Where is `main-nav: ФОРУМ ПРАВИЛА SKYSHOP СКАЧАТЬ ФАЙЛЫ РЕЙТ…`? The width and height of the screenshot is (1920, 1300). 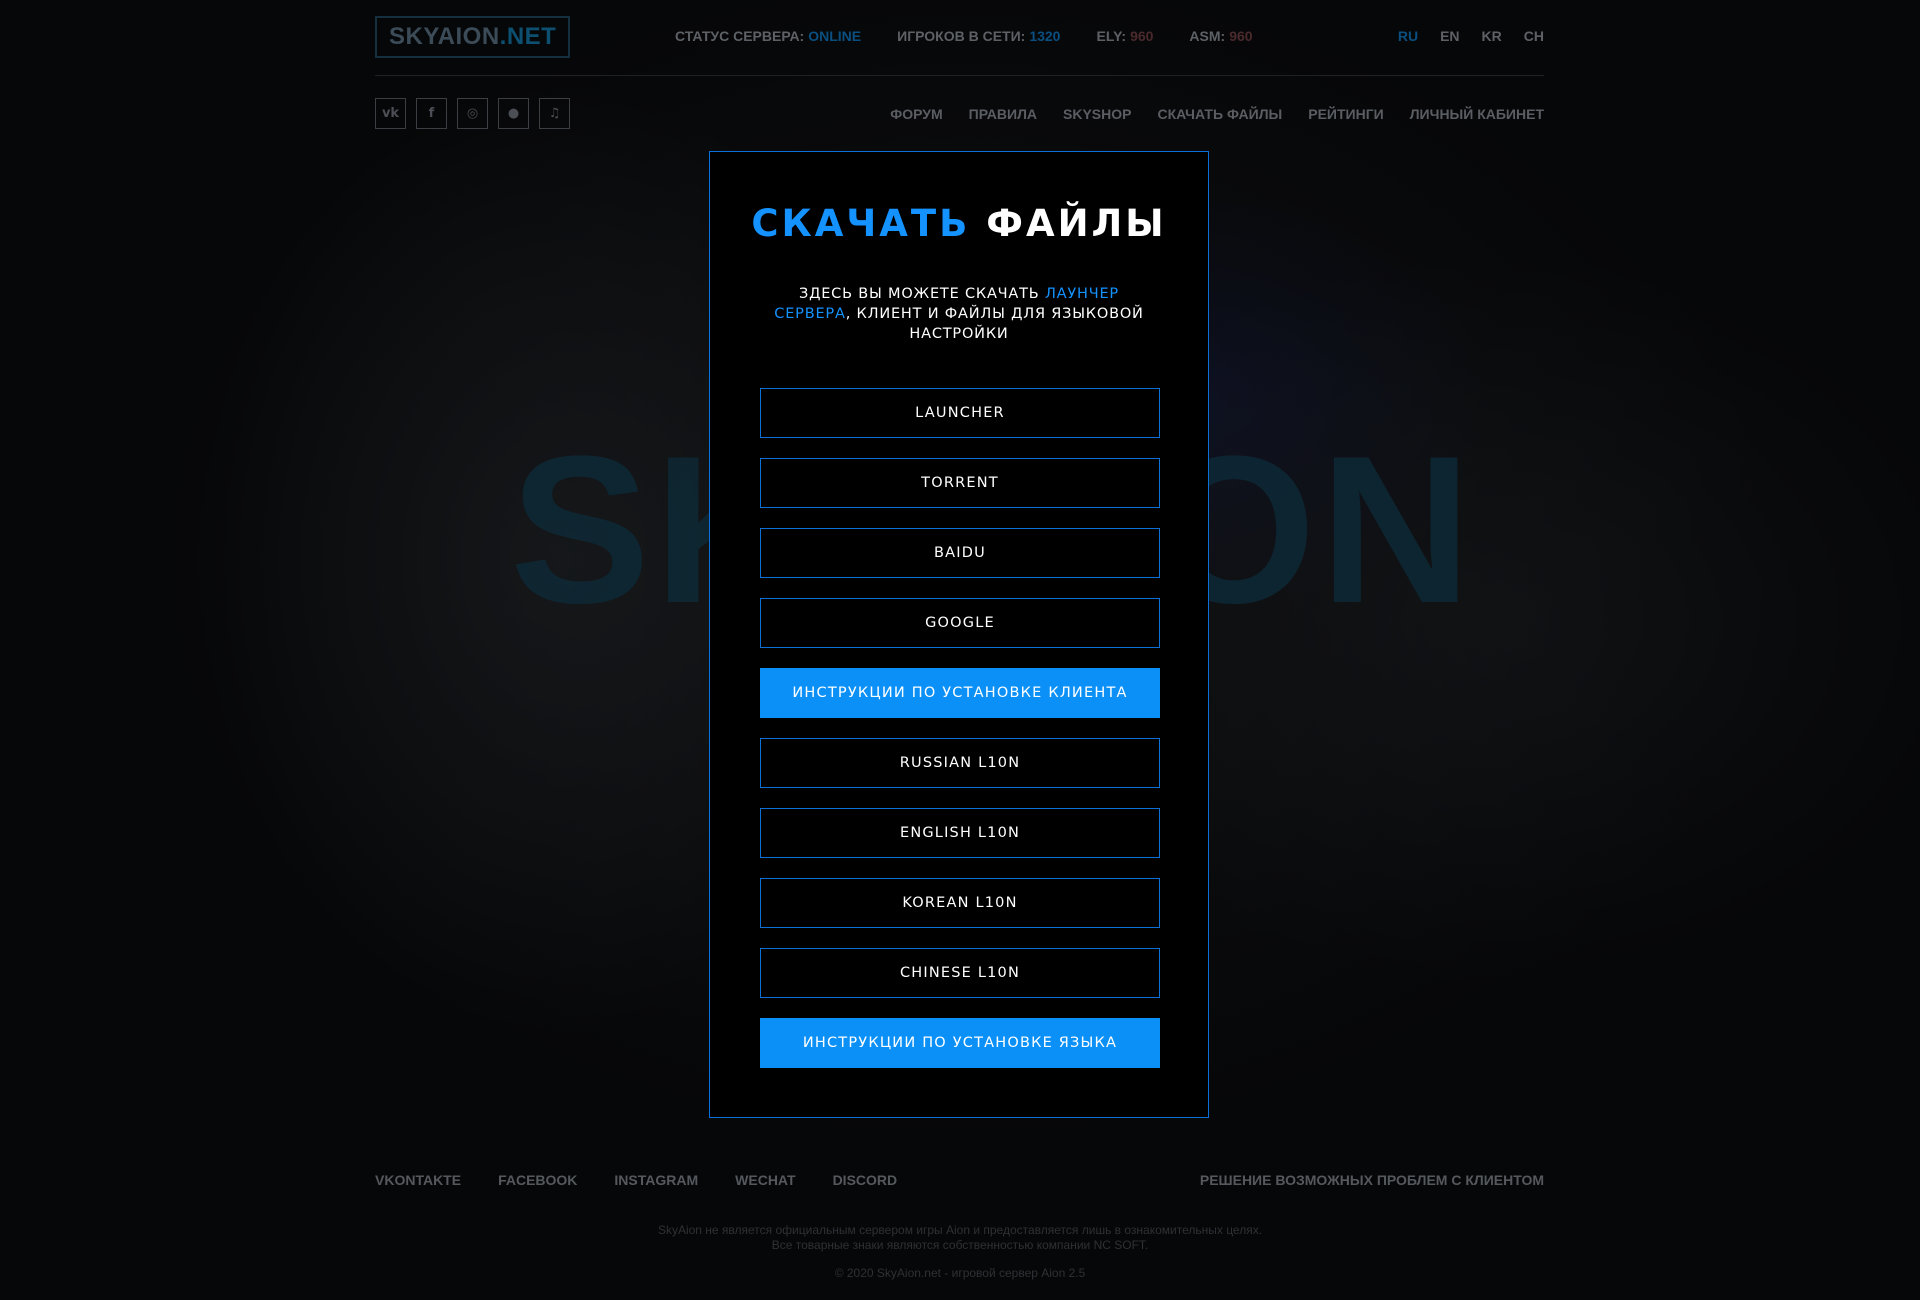 main-nav: ФОРУМ ПРАВИЛА SKYSHOP СКАЧАТЬ ФАЙЛЫ РЕЙТ… is located at coordinates (1217, 114).